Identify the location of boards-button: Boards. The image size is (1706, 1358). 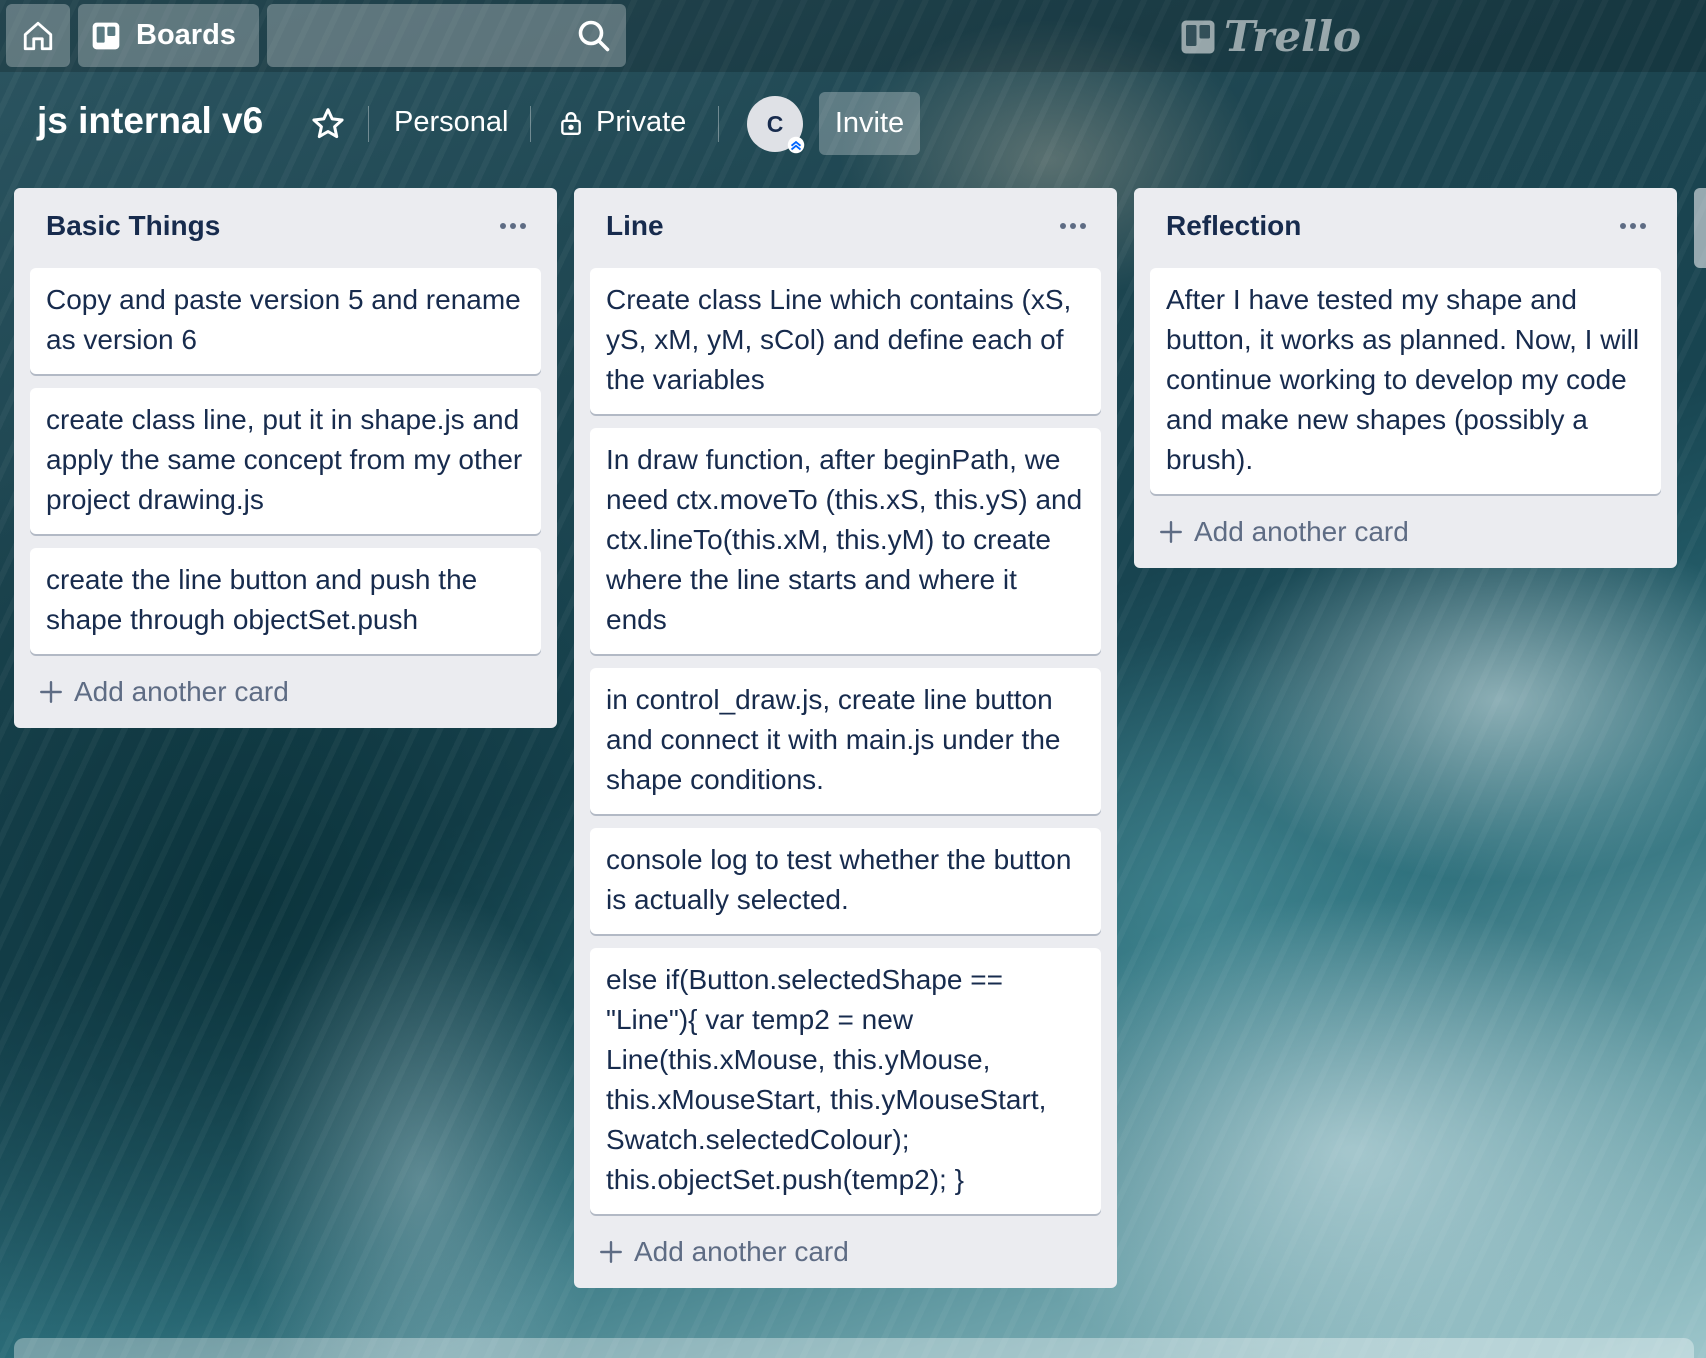
(168, 35).